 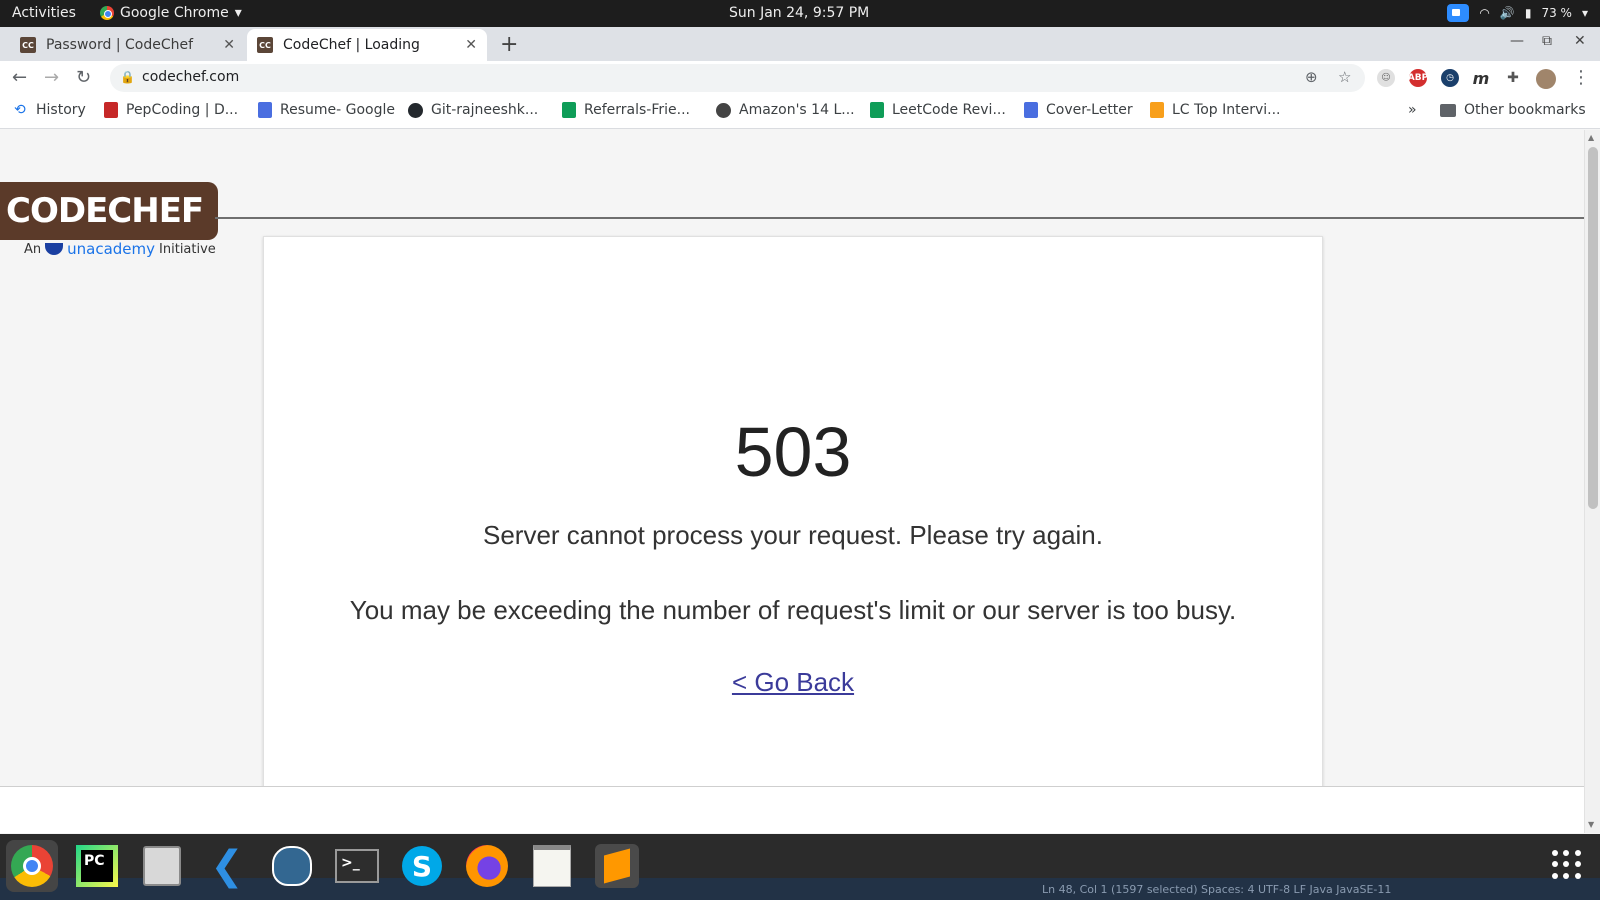 What do you see at coordinates (127, 77) in the screenshot?
I see `lock-icon: 🔒` at bounding box center [127, 77].